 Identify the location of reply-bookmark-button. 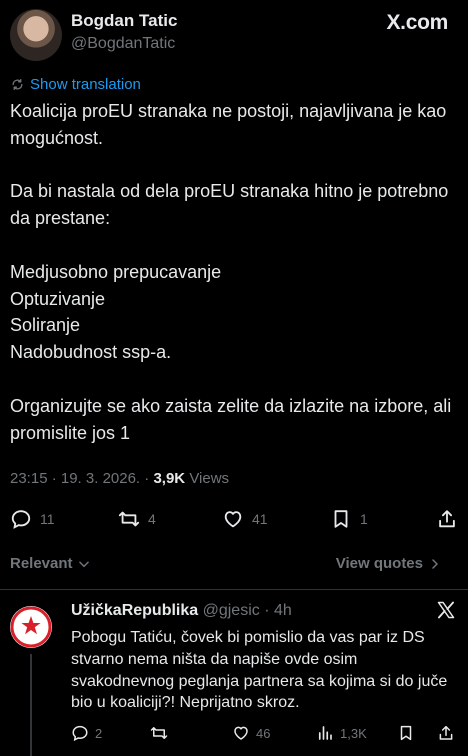
(406, 733).